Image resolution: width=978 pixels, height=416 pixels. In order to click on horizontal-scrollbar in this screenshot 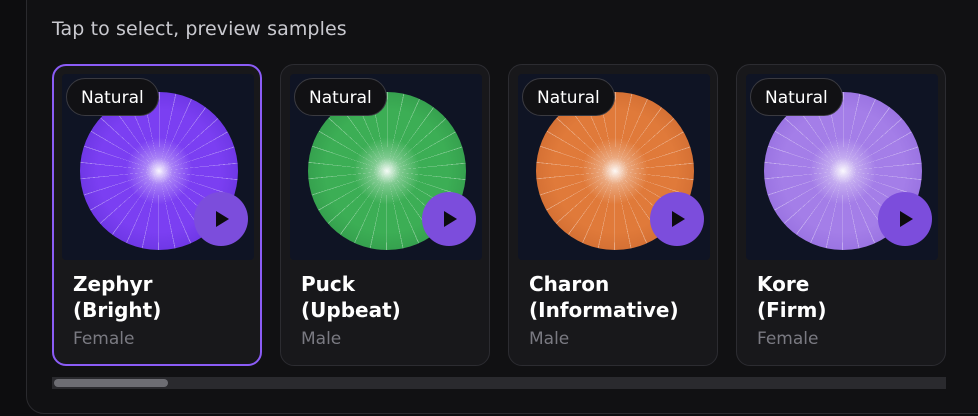, I will do `click(499, 383)`.